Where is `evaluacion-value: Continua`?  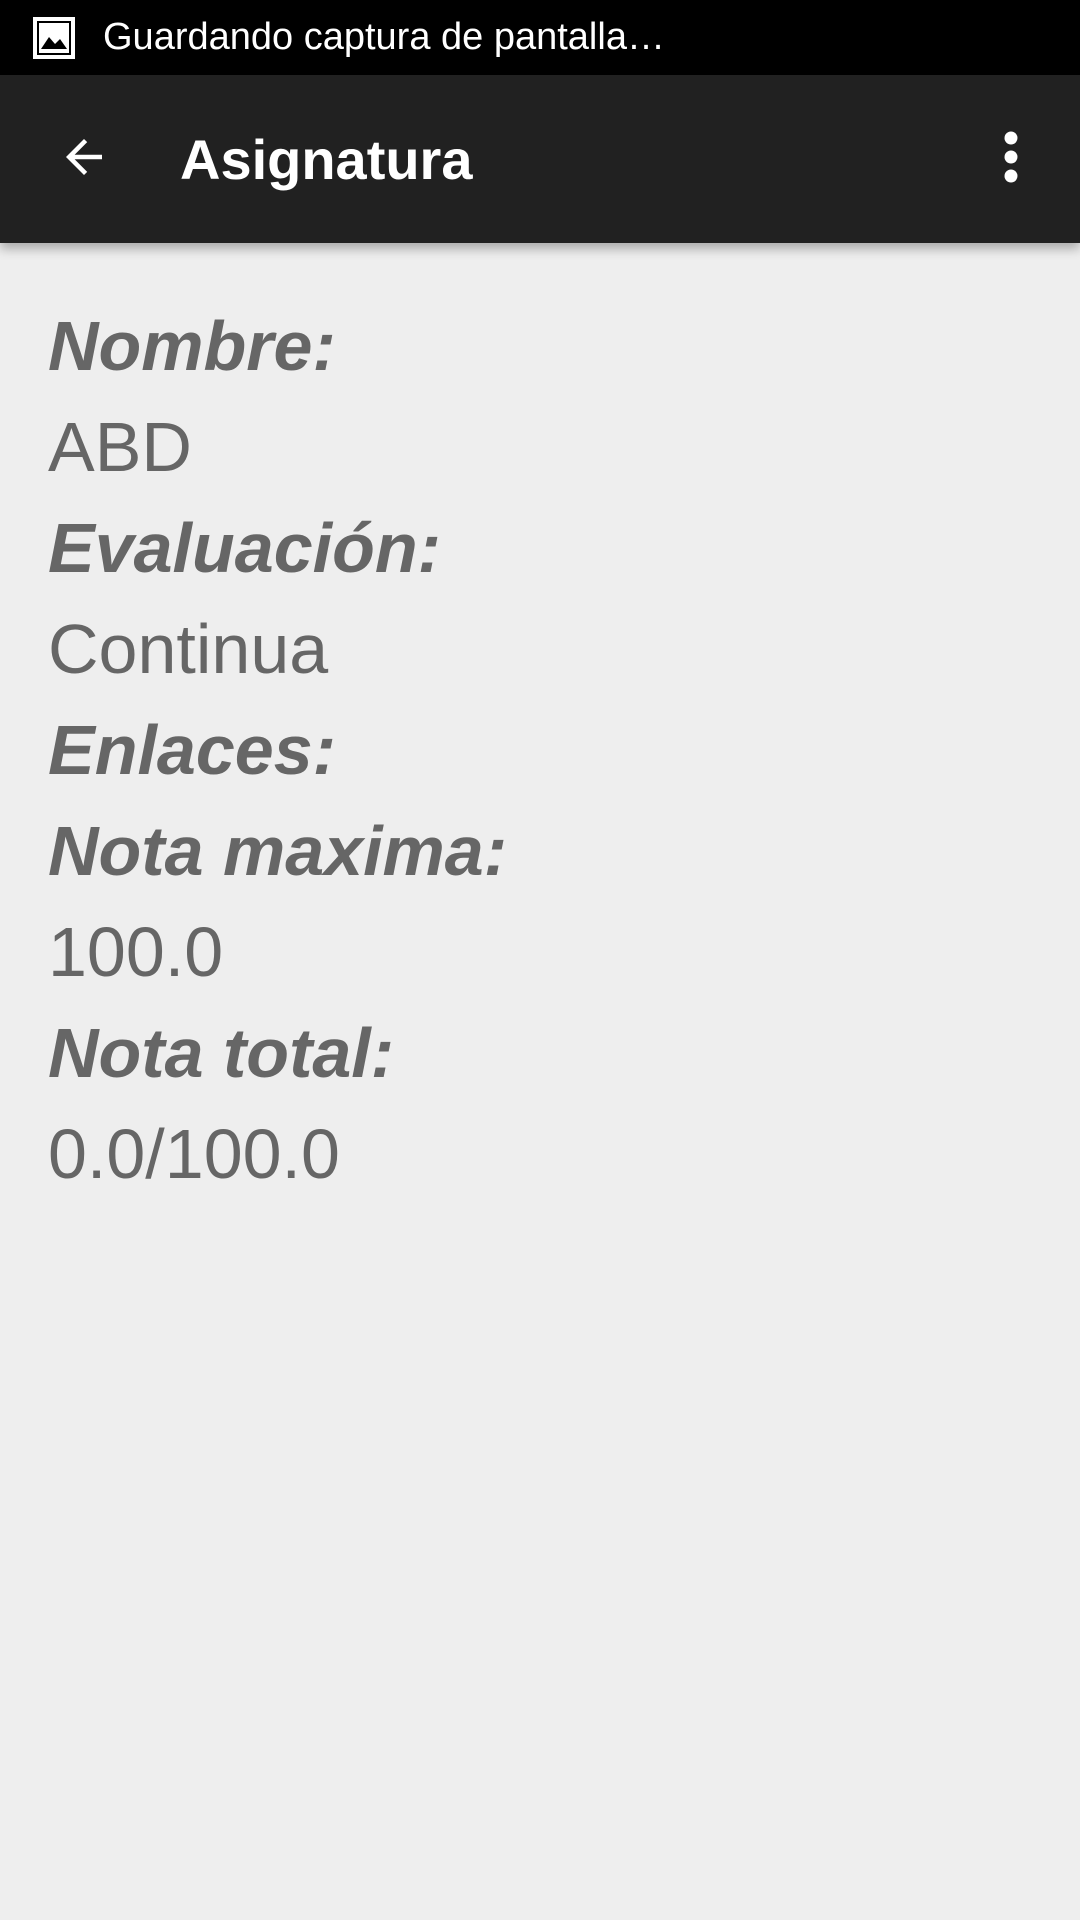
evaluacion-value: Continua is located at coordinates (188, 649).